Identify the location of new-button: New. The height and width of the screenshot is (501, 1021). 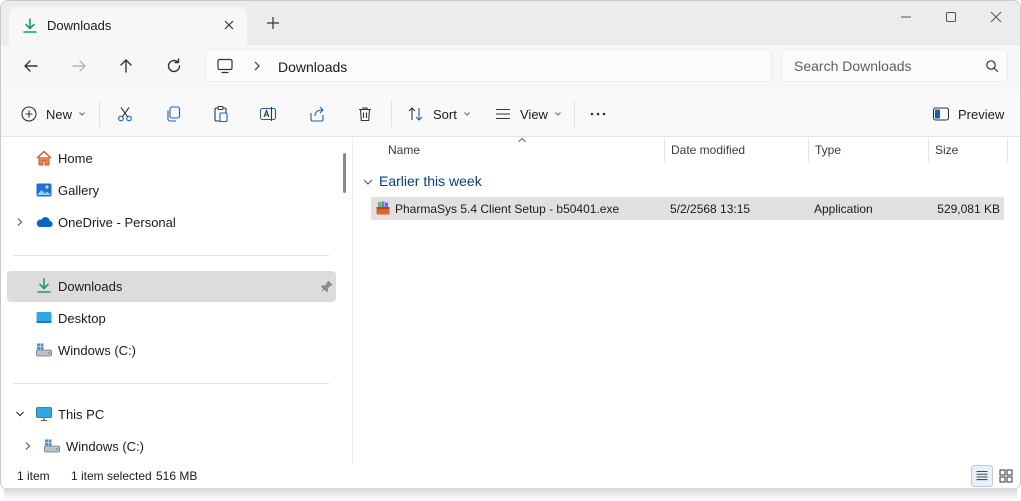
(53, 114).